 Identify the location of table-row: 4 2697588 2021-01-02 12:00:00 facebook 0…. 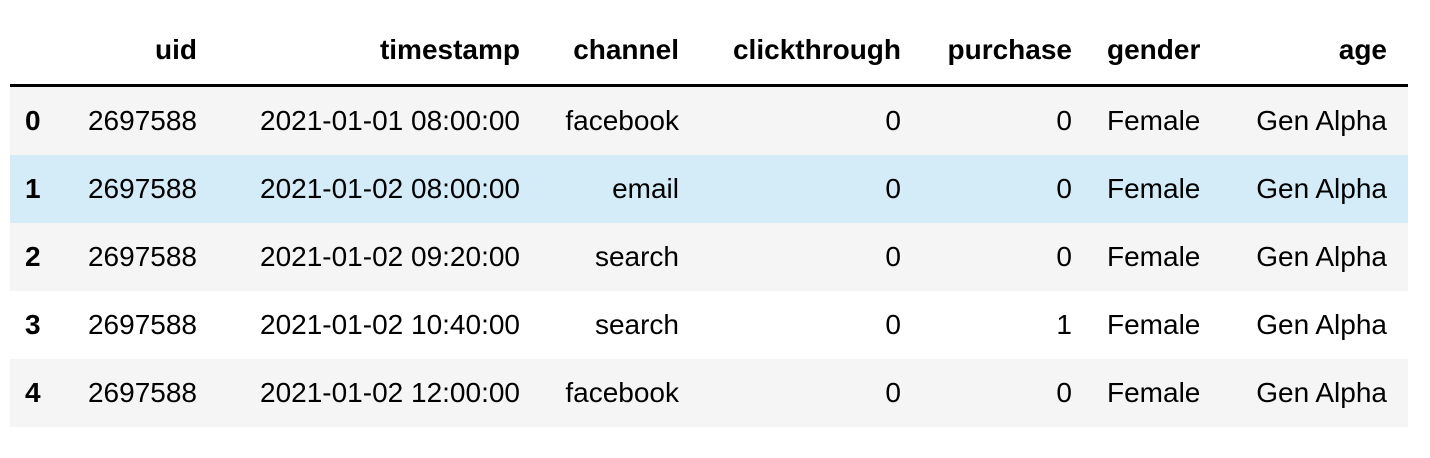
(709, 393).